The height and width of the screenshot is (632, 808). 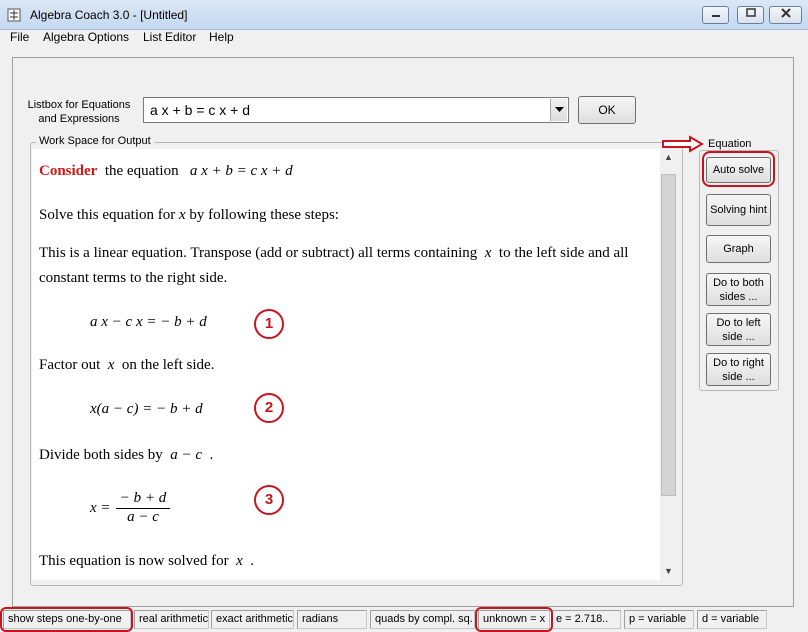 What do you see at coordinates (607, 110) in the screenshot?
I see `ok-button: OK` at bounding box center [607, 110].